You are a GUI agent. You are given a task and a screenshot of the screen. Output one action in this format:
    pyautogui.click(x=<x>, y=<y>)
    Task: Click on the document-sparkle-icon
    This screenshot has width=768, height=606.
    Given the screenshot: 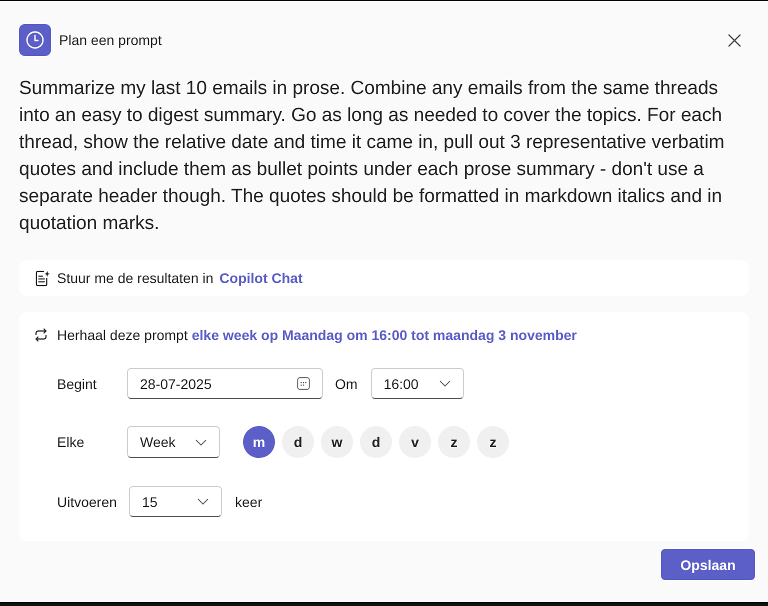 What is the action you would take?
    pyautogui.click(x=42, y=278)
    